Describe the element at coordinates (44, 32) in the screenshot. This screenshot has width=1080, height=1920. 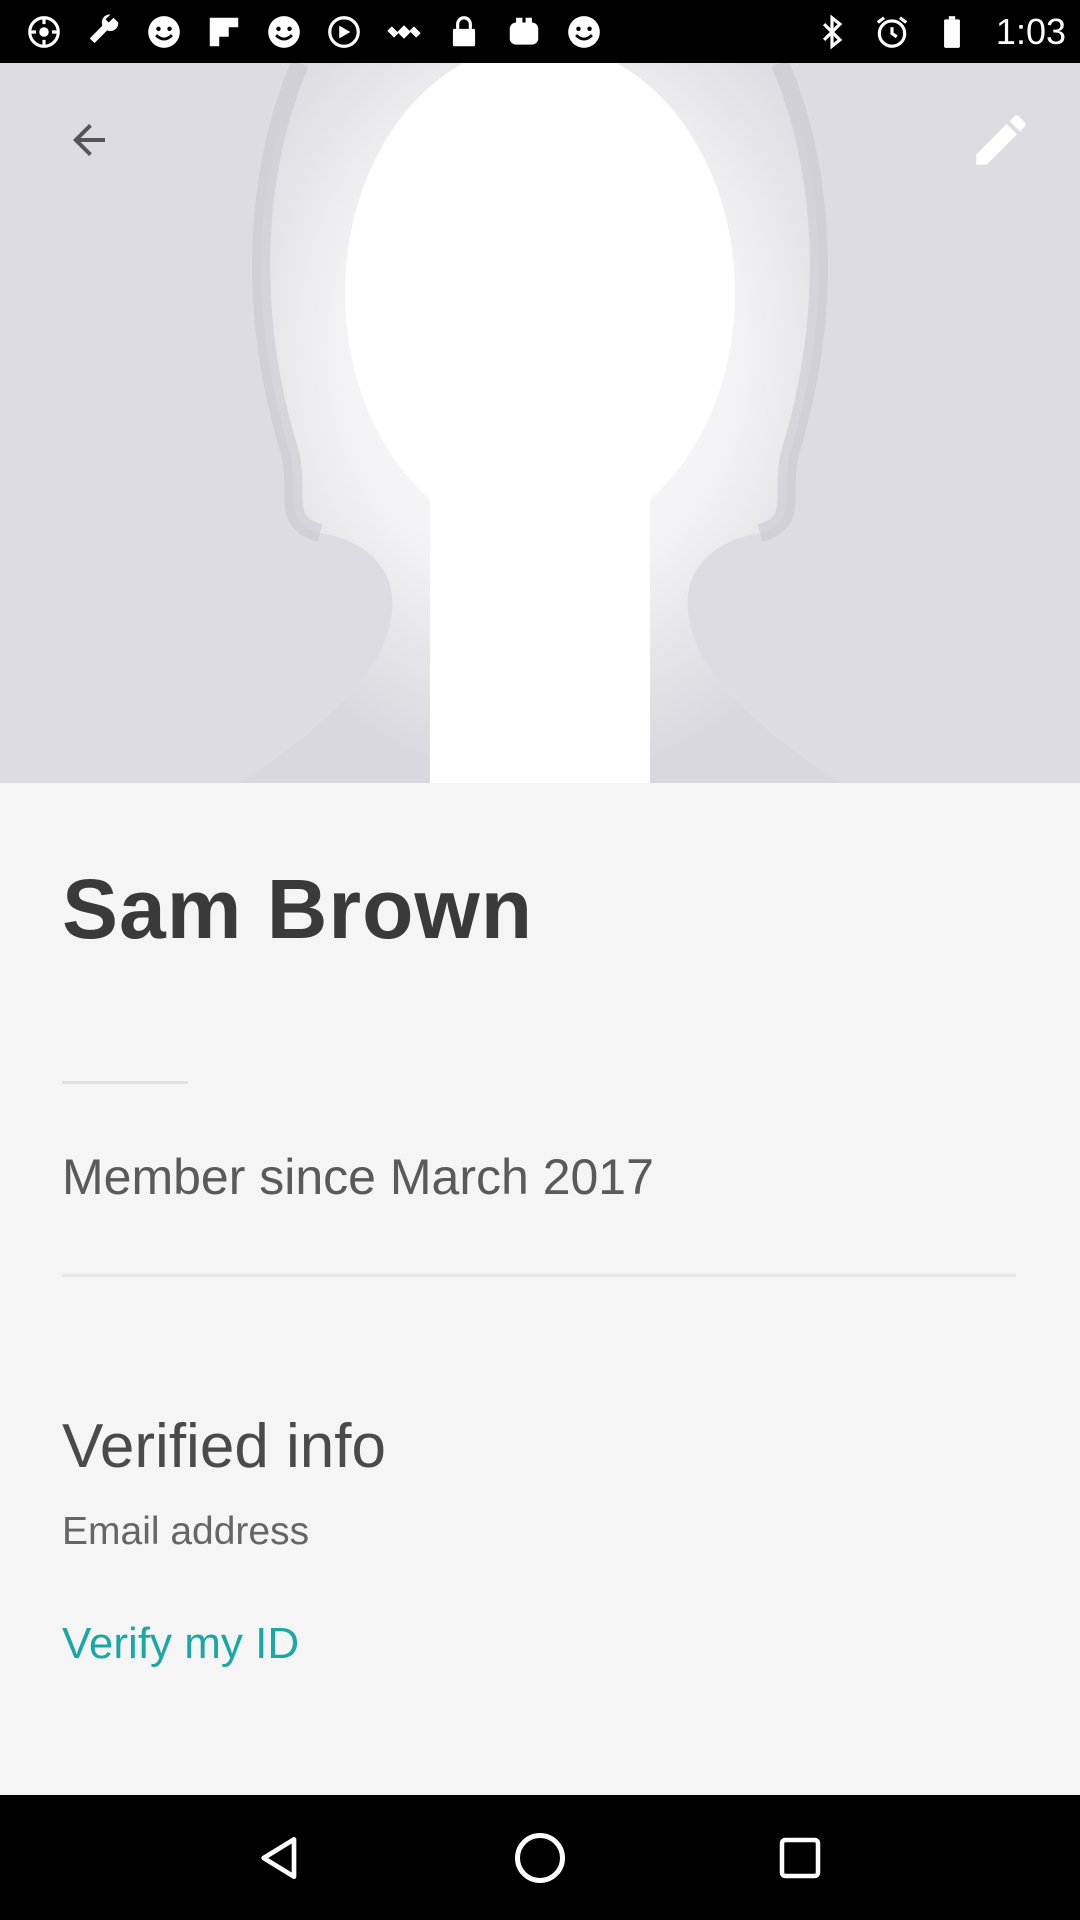
I see `settings-icon` at that location.